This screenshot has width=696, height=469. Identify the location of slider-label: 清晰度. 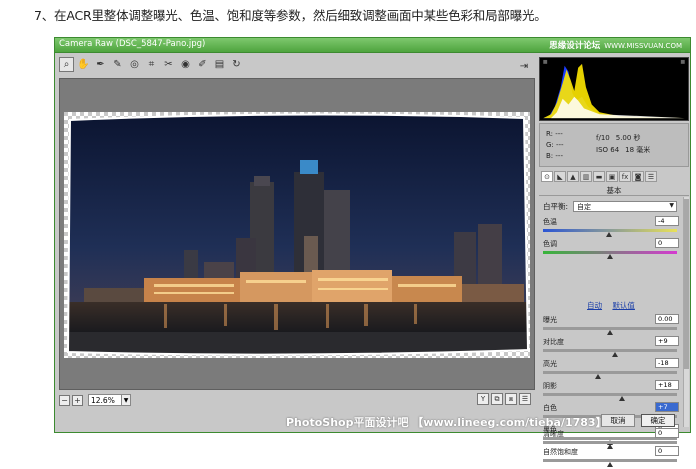
(553, 434).